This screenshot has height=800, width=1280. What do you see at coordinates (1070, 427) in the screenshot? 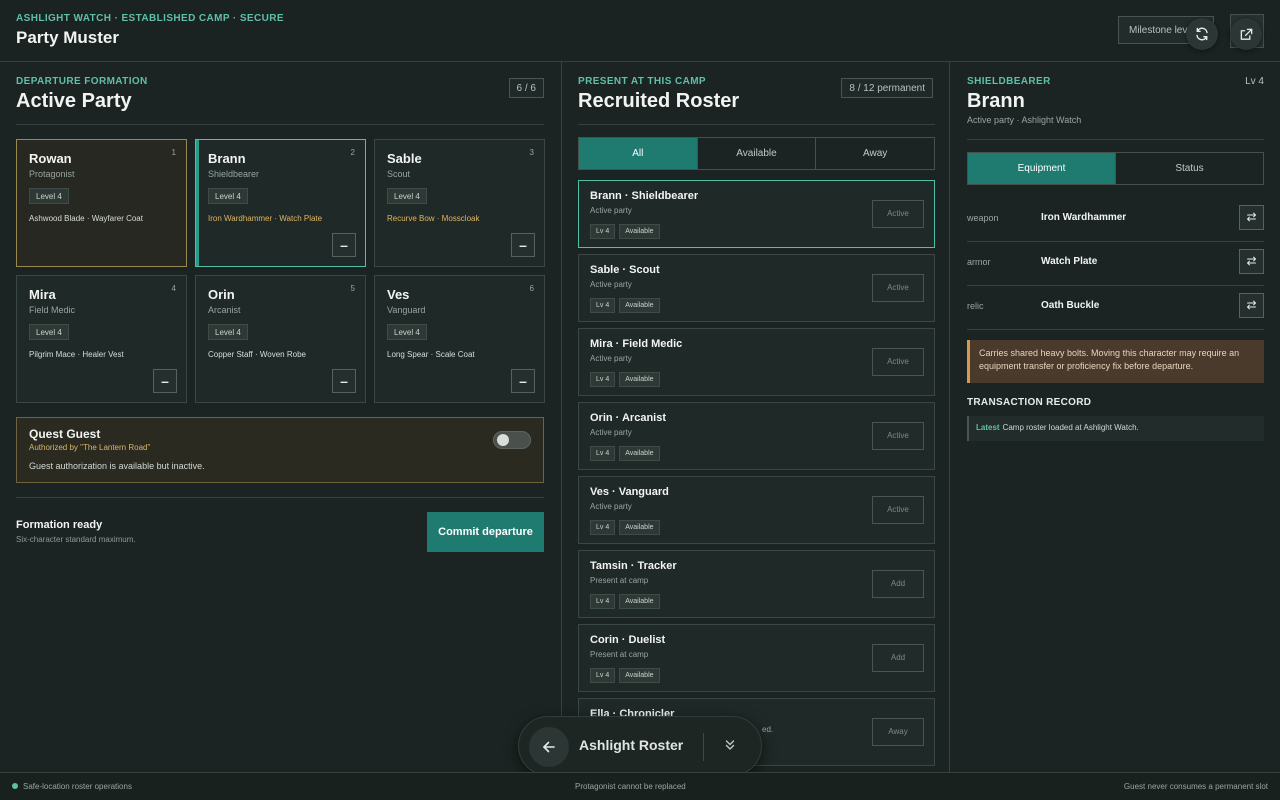
I see `transaction-text: Camp roster loaded at Ashlight Watch.` at bounding box center [1070, 427].